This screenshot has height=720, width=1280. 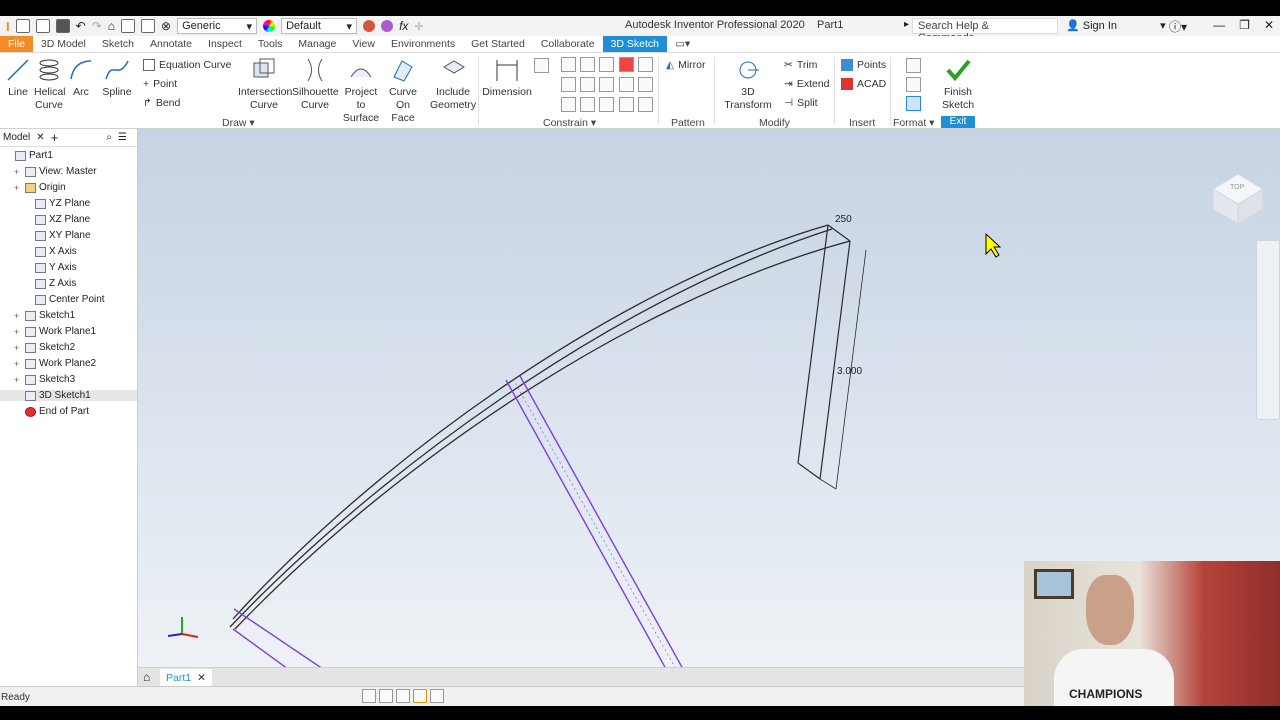 I want to click on constraint-persist-icon, so click(x=420, y=696).